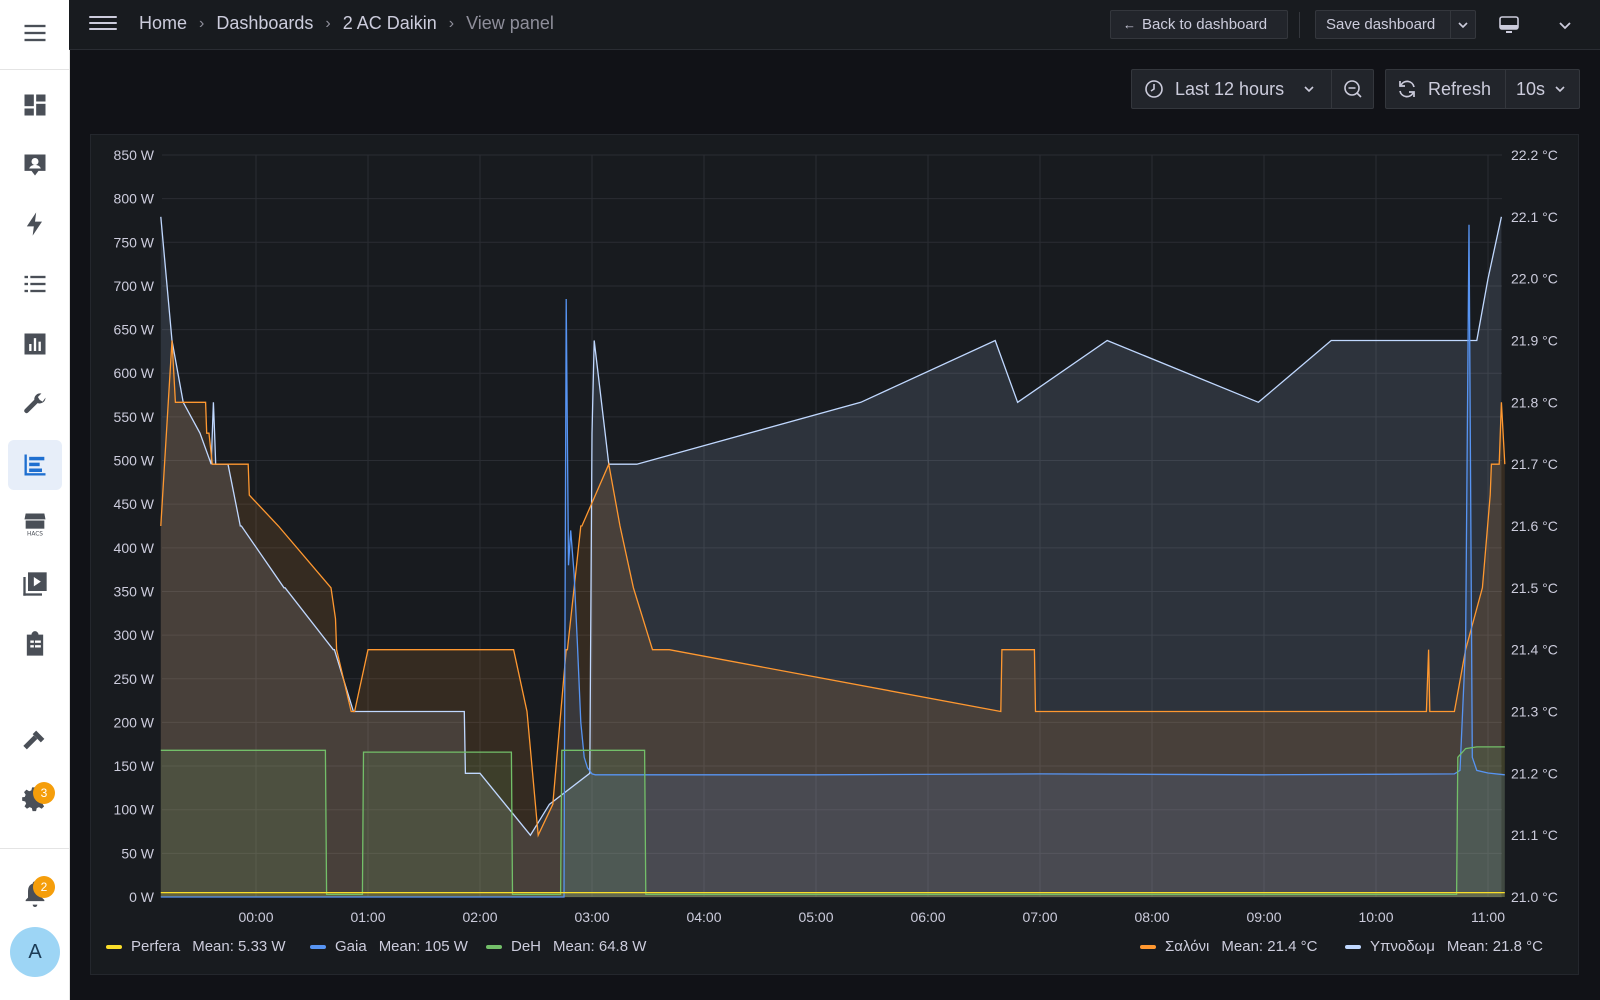 This screenshot has width=1600, height=1000. I want to click on y-axis-left-tick-label: 550 W, so click(134, 417).